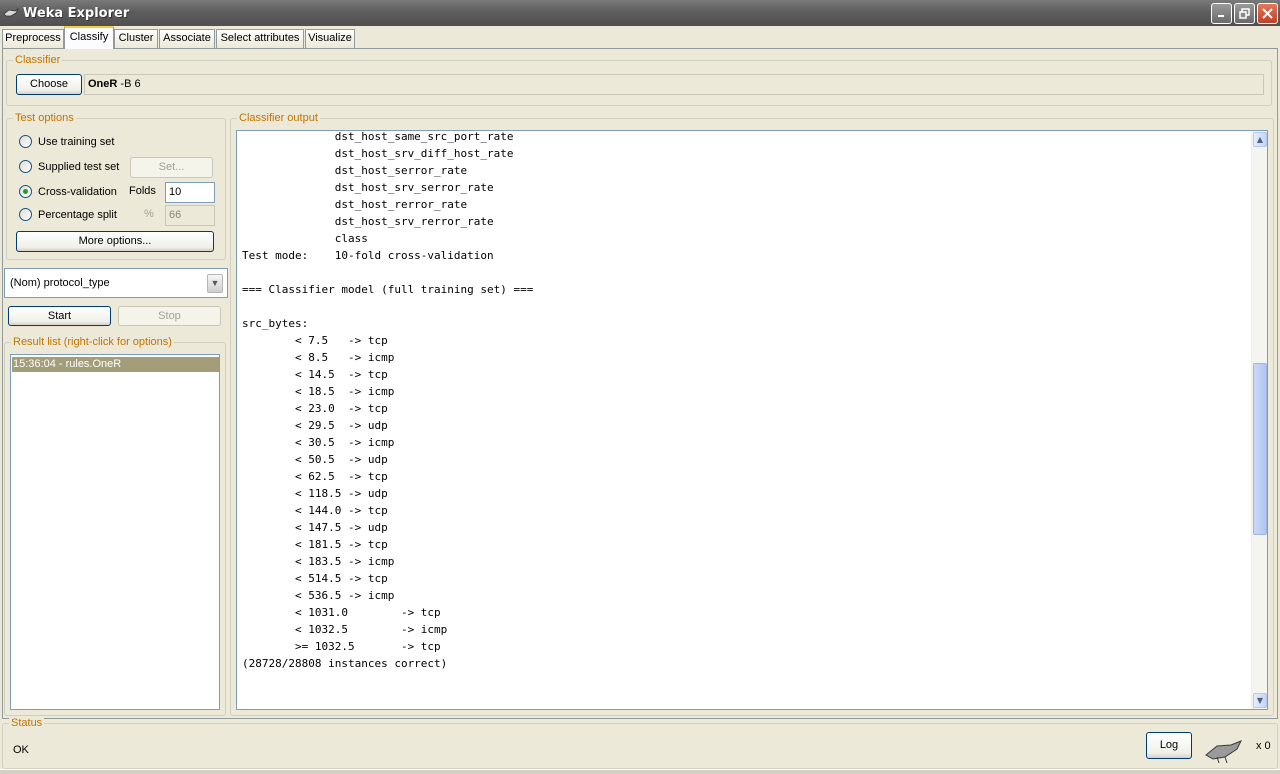  I want to click on percentage-split-radio, so click(25, 214).